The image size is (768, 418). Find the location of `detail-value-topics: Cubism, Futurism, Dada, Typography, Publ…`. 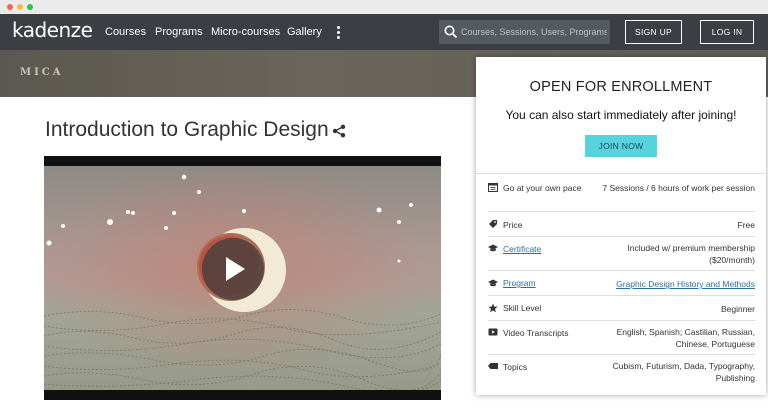

detail-value-topics: Cubism, Futurism, Dada, Typography, Publ… is located at coordinates (683, 372).